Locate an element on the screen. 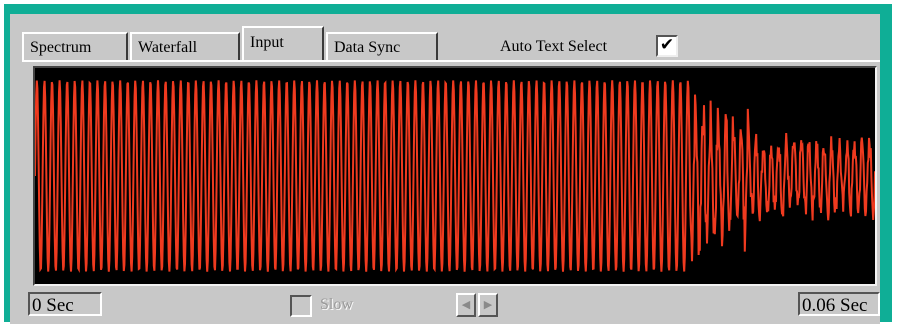 Image resolution: width=902 pixels, height=324 pixels. tab-data-sync: Data Sync is located at coordinates (382, 46).